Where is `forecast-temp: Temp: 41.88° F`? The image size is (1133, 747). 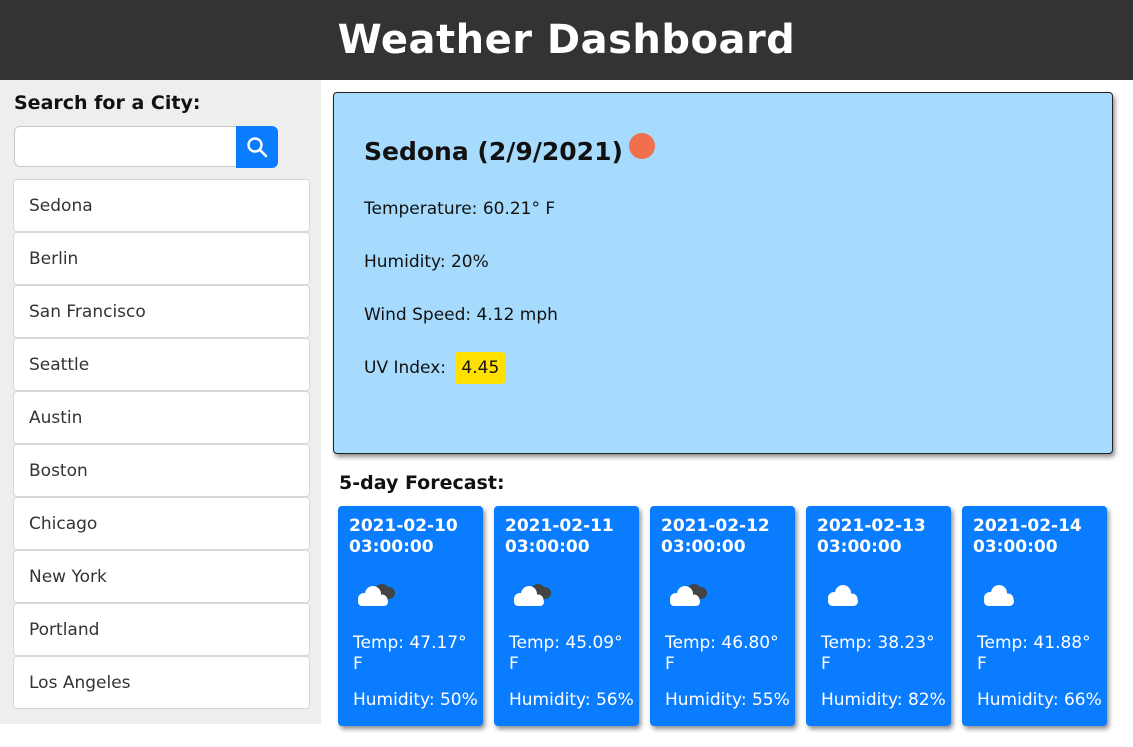
forecast-temp: Temp: 41.88° F is located at coordinates (1034, 653).